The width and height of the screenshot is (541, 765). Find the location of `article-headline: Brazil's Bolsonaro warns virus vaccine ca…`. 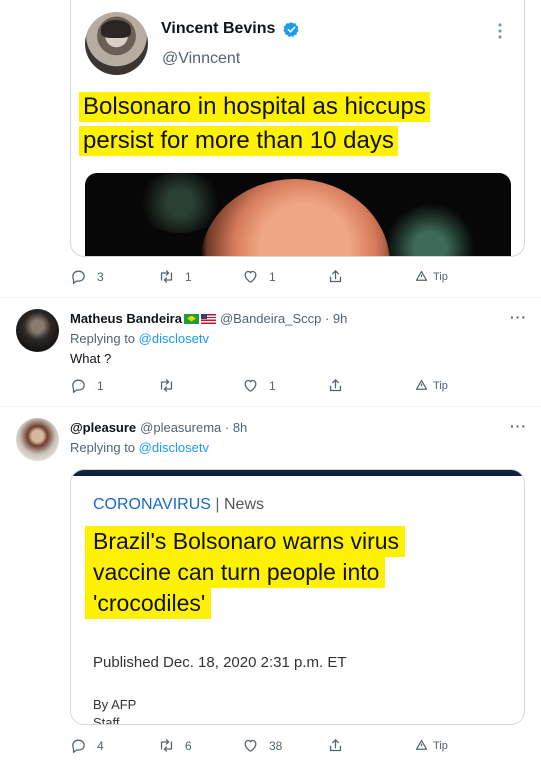

article-headline: Brazil's Bolsonaro warns virus vaccine ca… is located at coordinates (275, 572).